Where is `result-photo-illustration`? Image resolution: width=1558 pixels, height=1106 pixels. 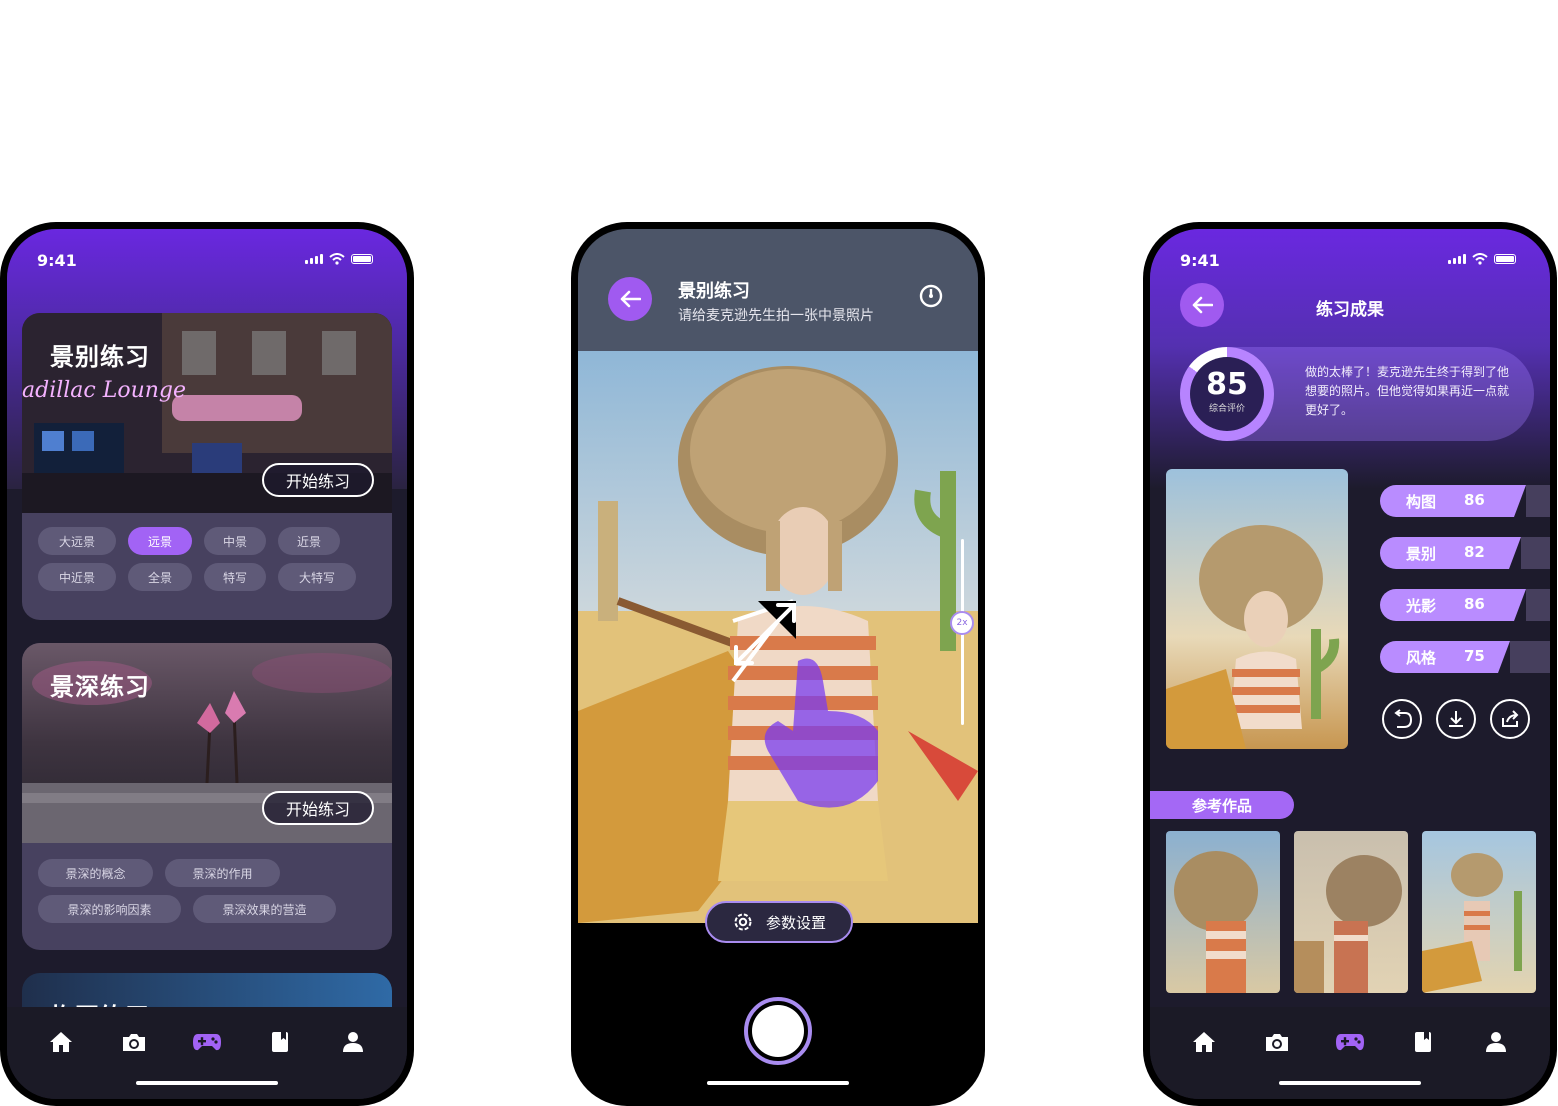
result-photo-illustration is located at coordinates (1253, 637).